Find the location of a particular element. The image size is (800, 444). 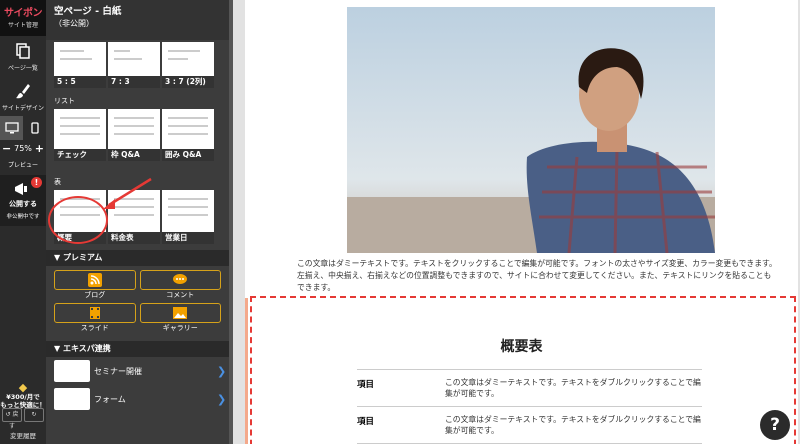

blog-label: ブログ is located at coordinates (95, 295).